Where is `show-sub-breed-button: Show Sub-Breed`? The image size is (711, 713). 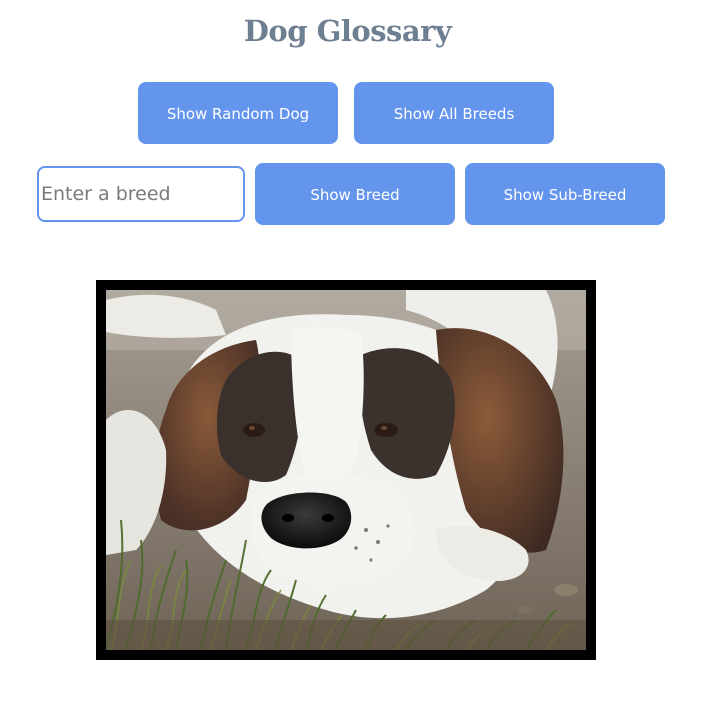
show-sub-breed-button: Show Sub-Breed is located at coordinates (565, 194).